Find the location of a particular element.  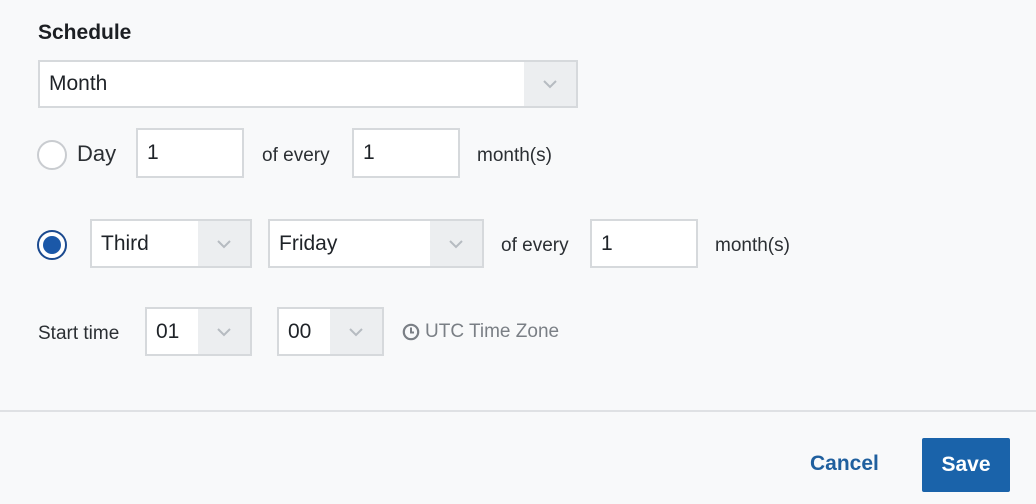

ordinal-select: Third is located at coordinates (171, 243).